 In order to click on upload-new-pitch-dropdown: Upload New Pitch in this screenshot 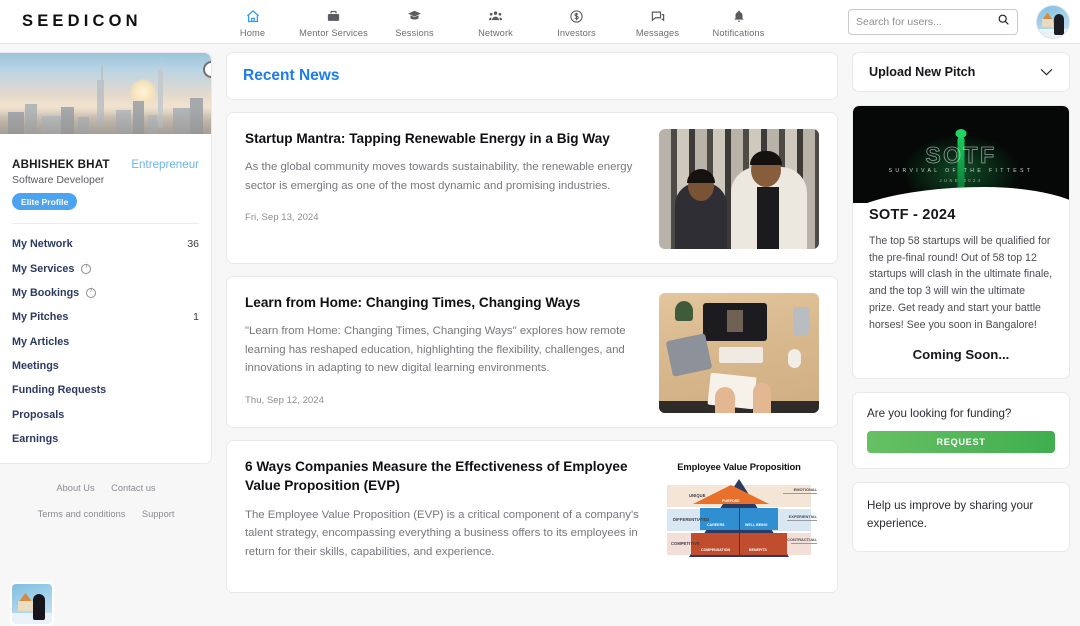, I will do `click(961, 72)`.